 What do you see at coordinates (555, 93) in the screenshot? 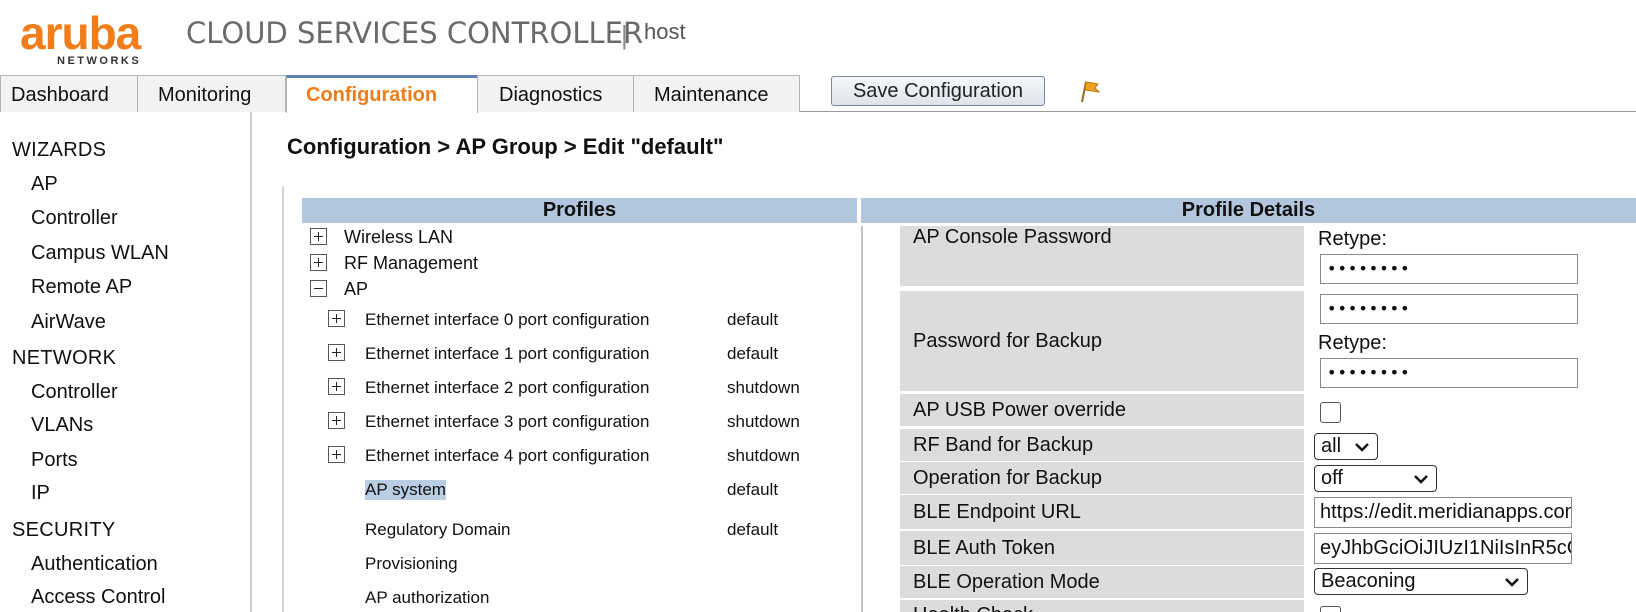
I see `tab-diagnostics: Diagnostics` at bounding box center [555, 93].